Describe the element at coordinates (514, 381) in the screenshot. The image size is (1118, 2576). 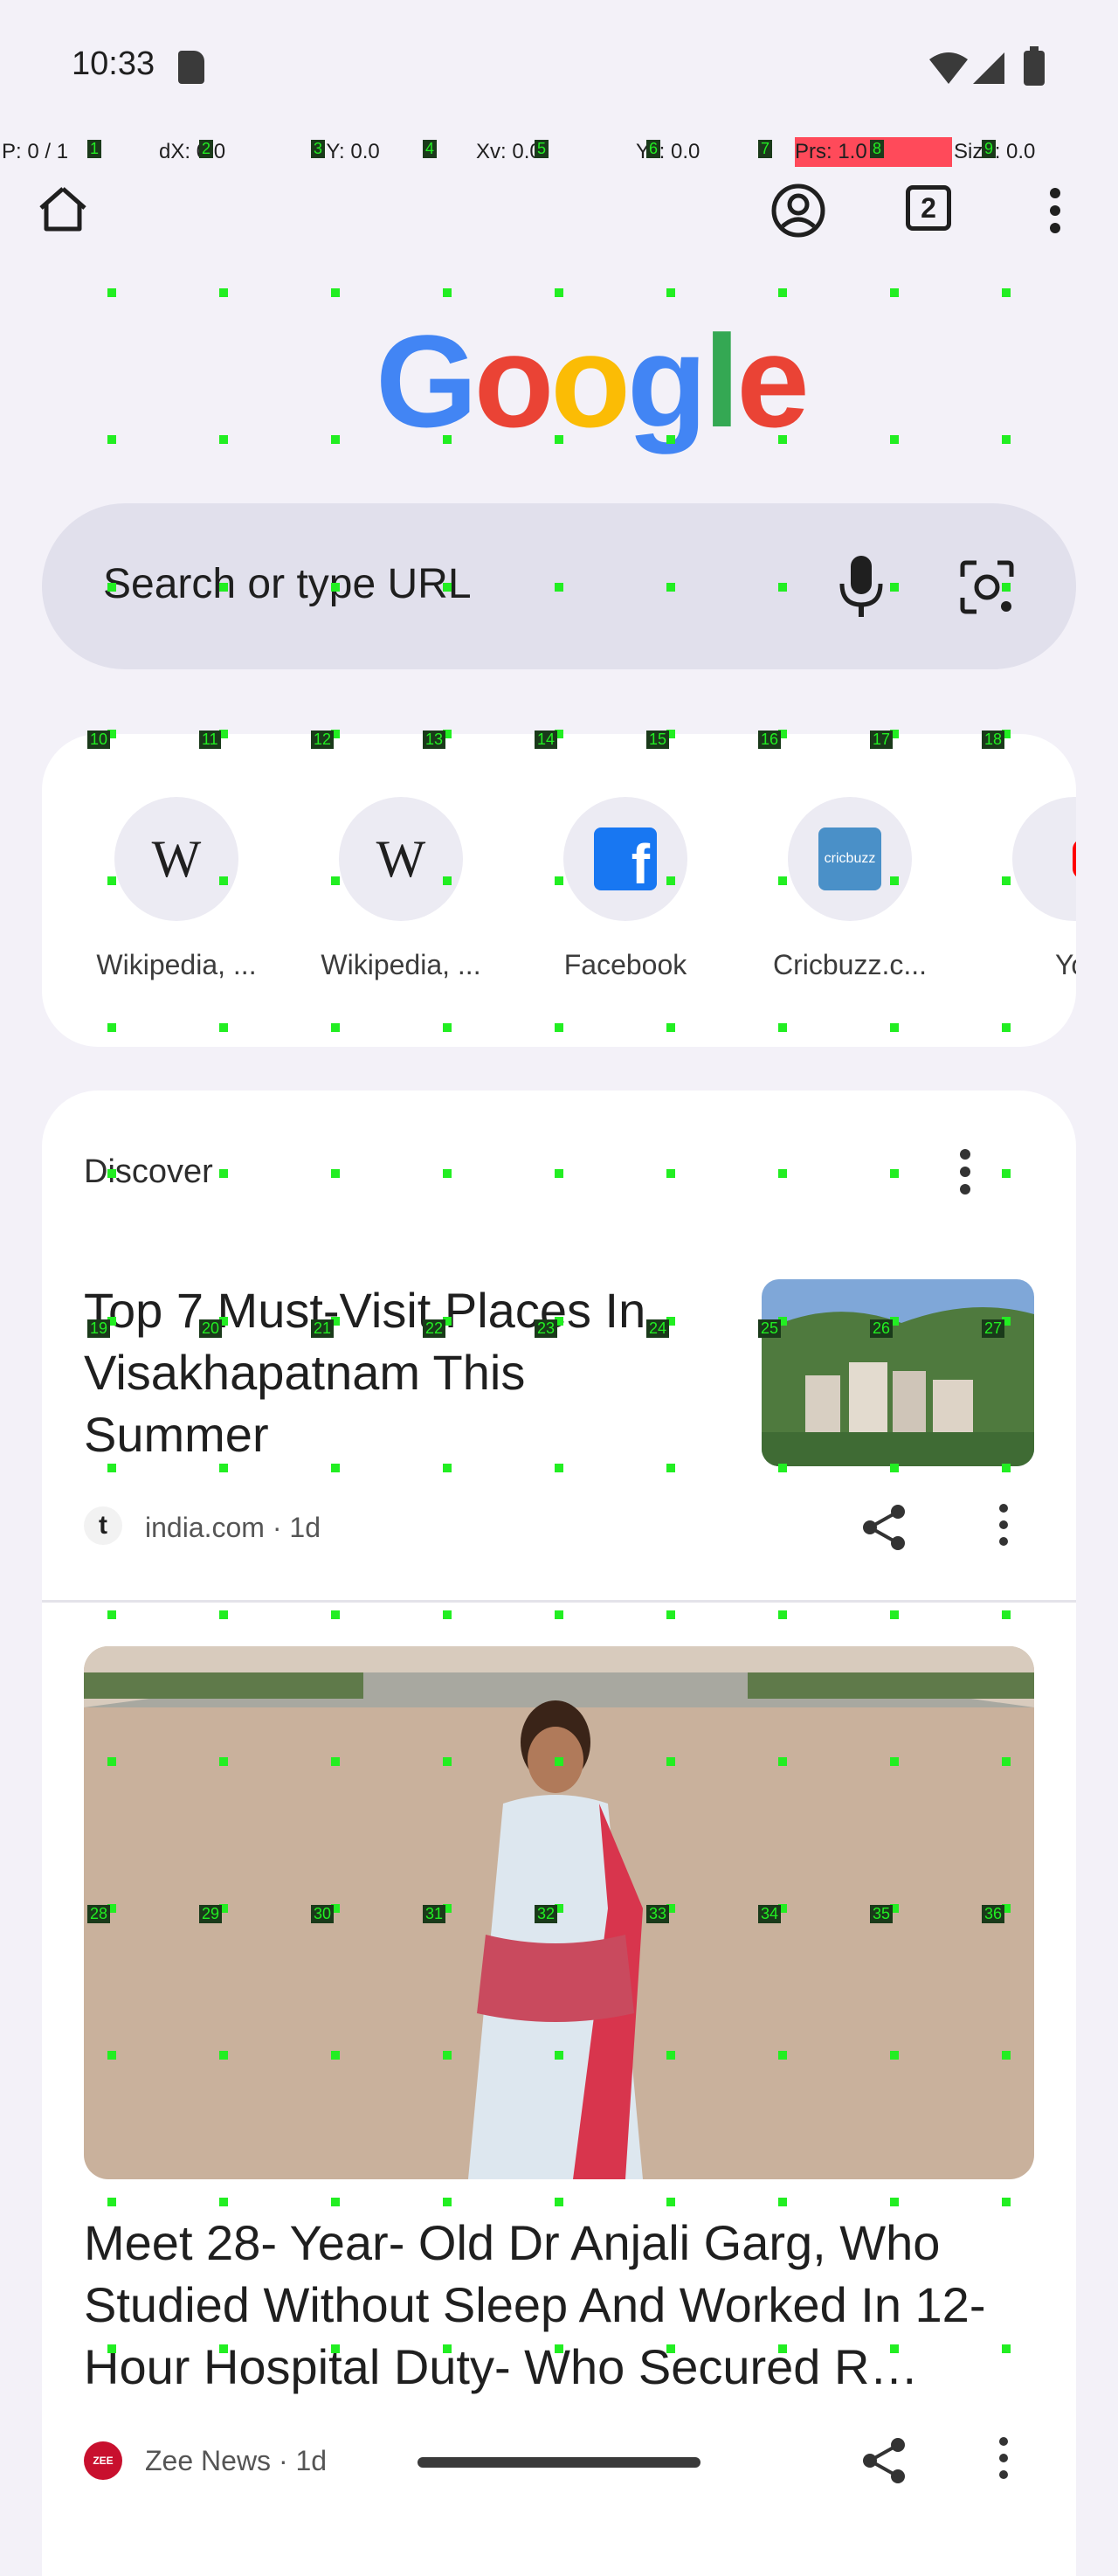
I see `logo-letter: o` at that location.